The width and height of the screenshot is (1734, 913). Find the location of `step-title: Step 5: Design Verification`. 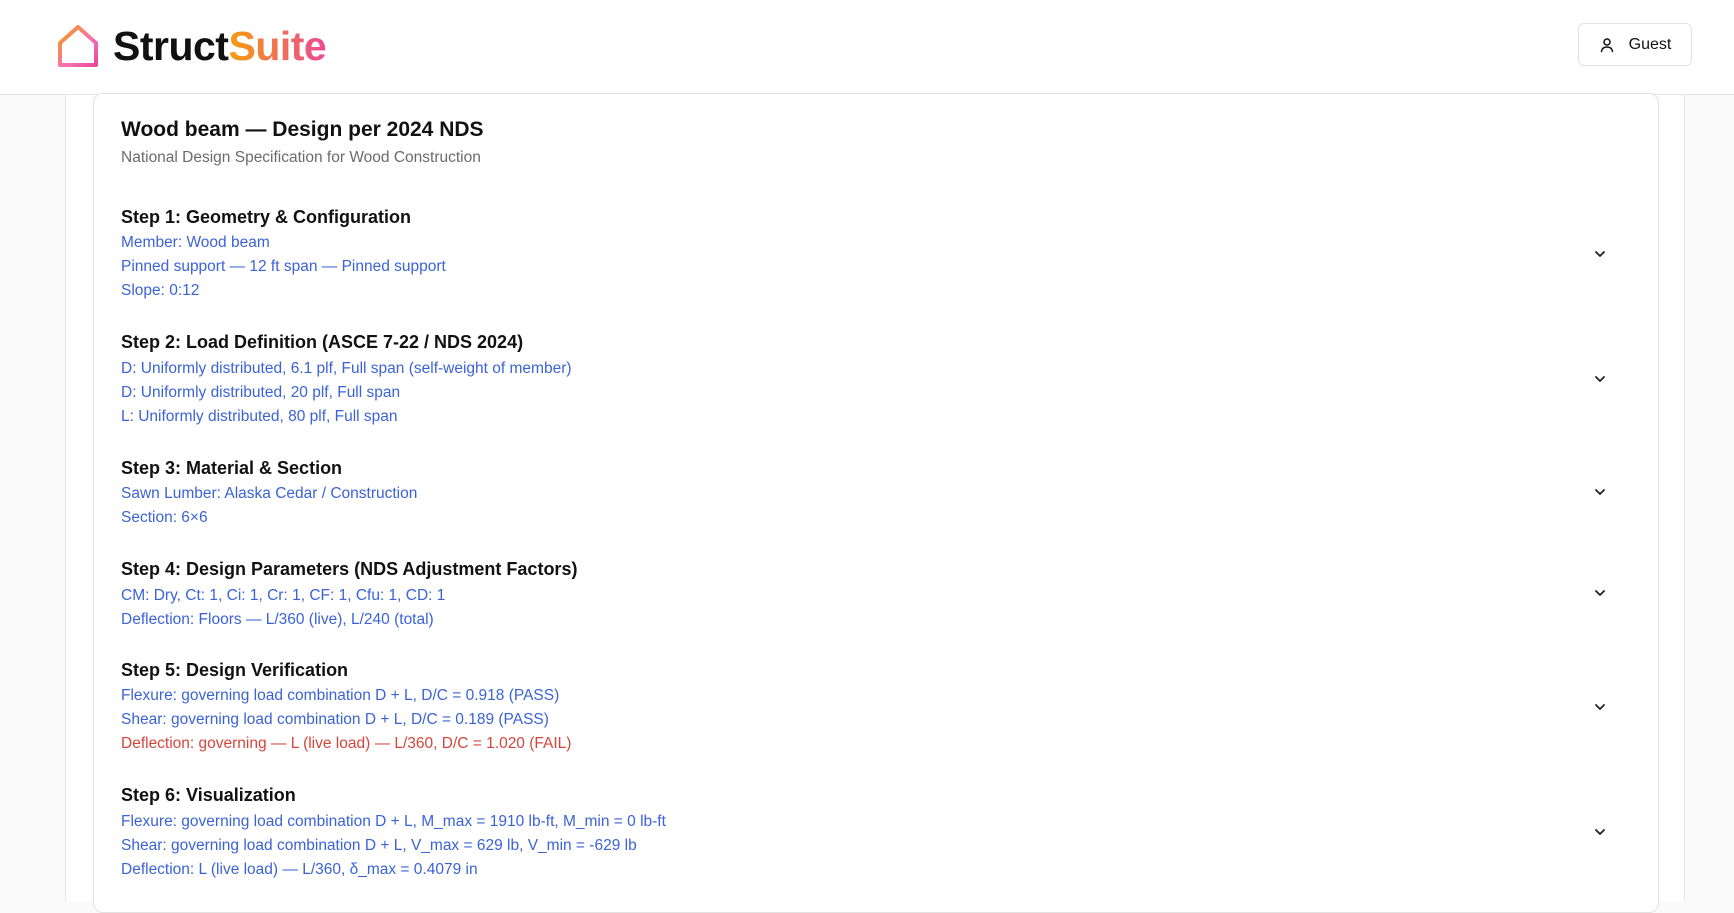

step-title: Step 5: Design Verification is located at coordinates (235, 670).